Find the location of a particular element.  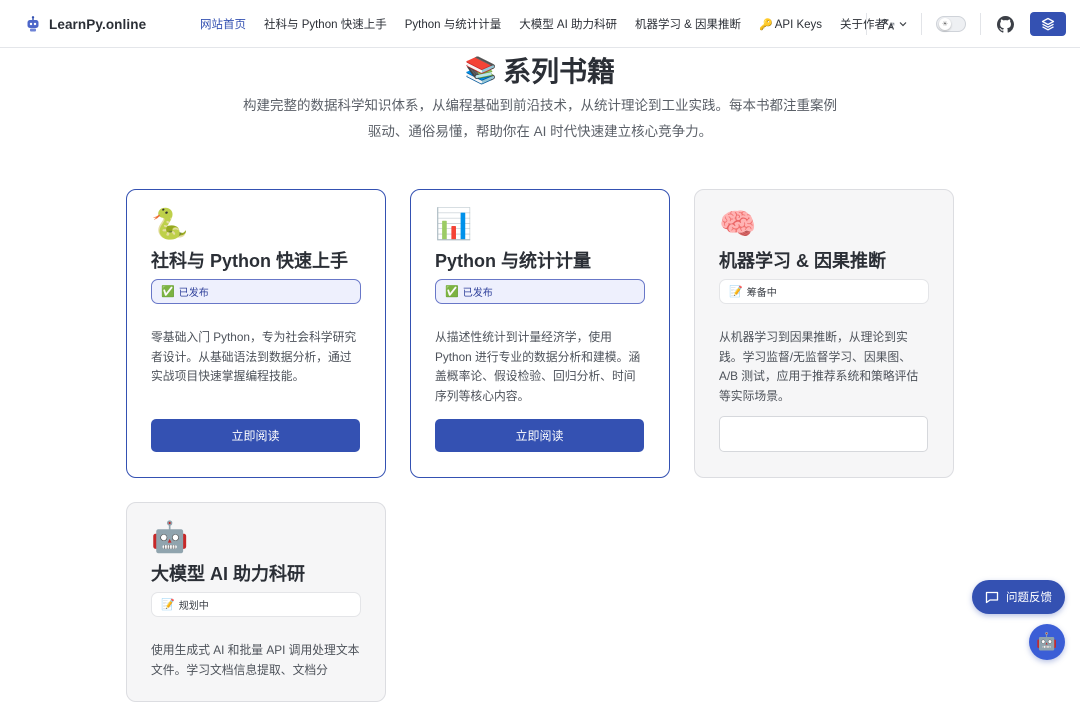

nav-link-llm-research: 大模型 AI 助力科研 is located at coordinates (568, 24).